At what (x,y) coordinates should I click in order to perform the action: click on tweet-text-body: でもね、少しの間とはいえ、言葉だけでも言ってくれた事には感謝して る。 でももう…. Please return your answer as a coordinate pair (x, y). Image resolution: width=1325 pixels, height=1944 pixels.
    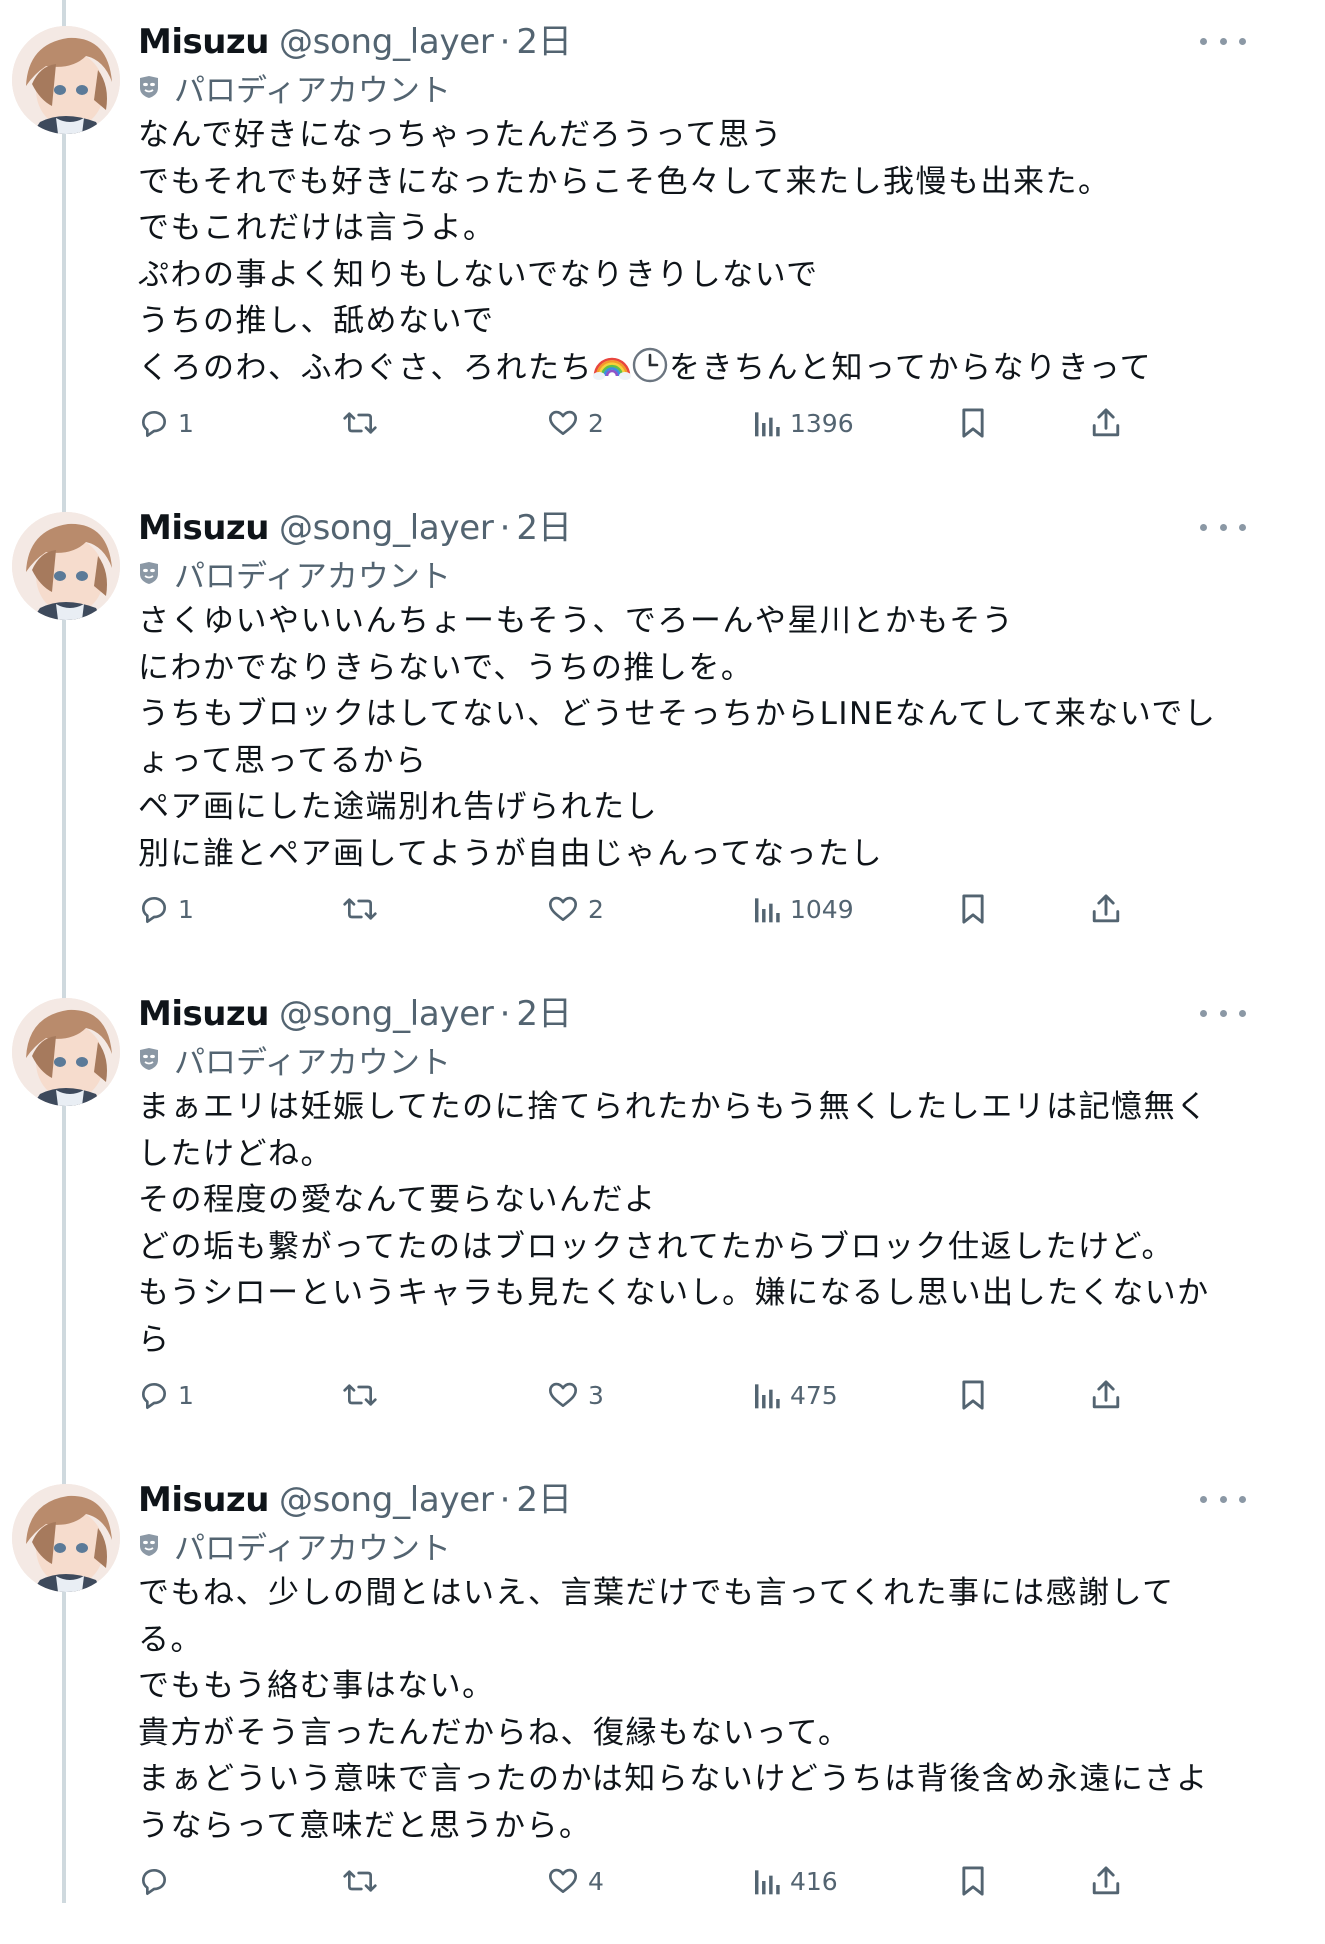
    Looking at the image, I should click on (673, 1709).